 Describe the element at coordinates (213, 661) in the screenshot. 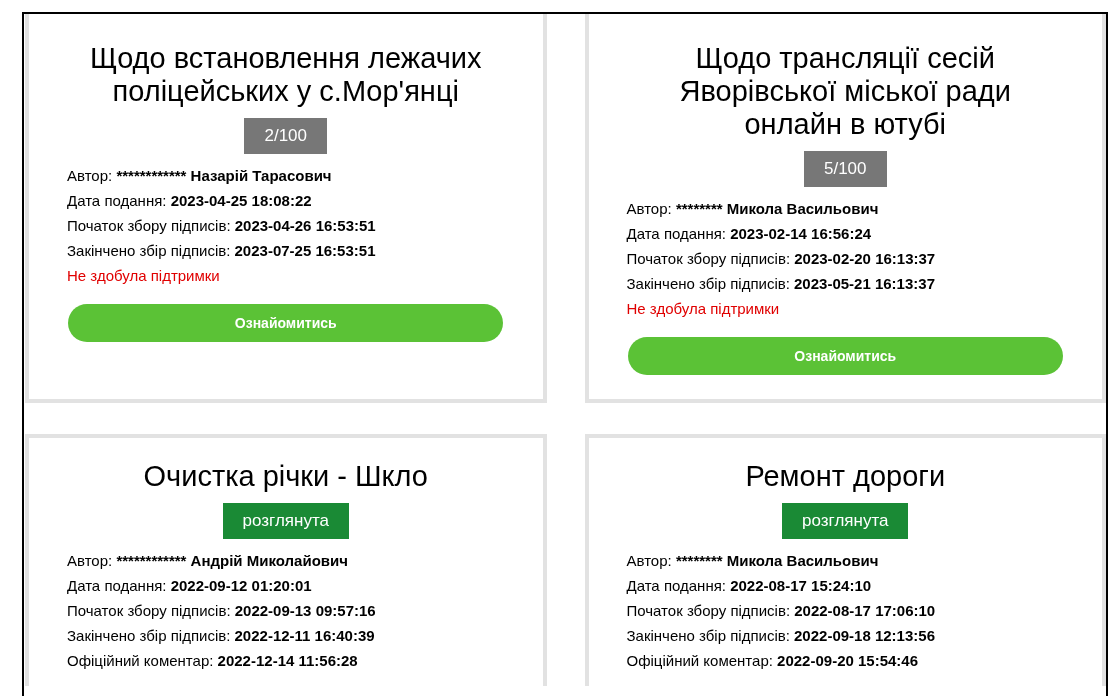

I see `info-line: Офіційний коментар: 2022-12-14 11:56:28` at that location.